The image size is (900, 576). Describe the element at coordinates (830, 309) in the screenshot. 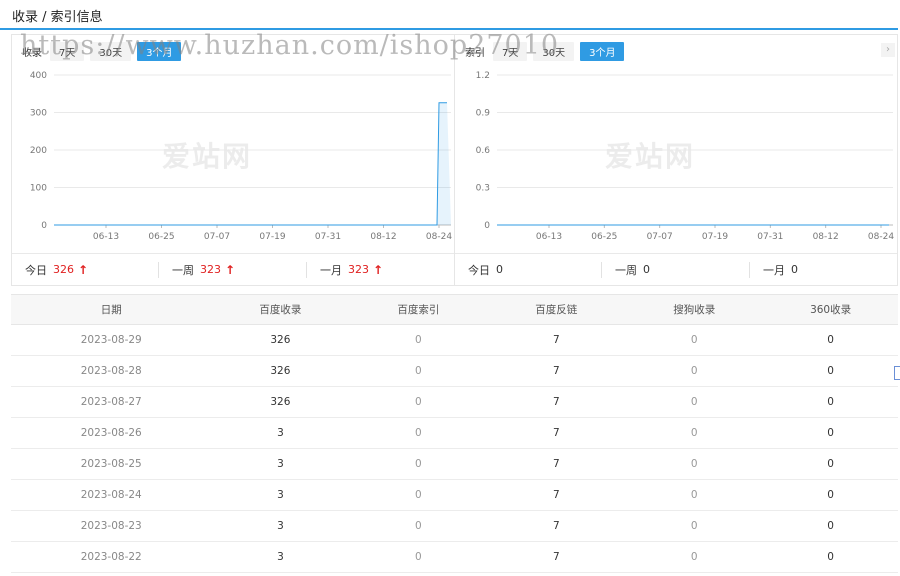

I see `col-360-index: 360收录` at that location.